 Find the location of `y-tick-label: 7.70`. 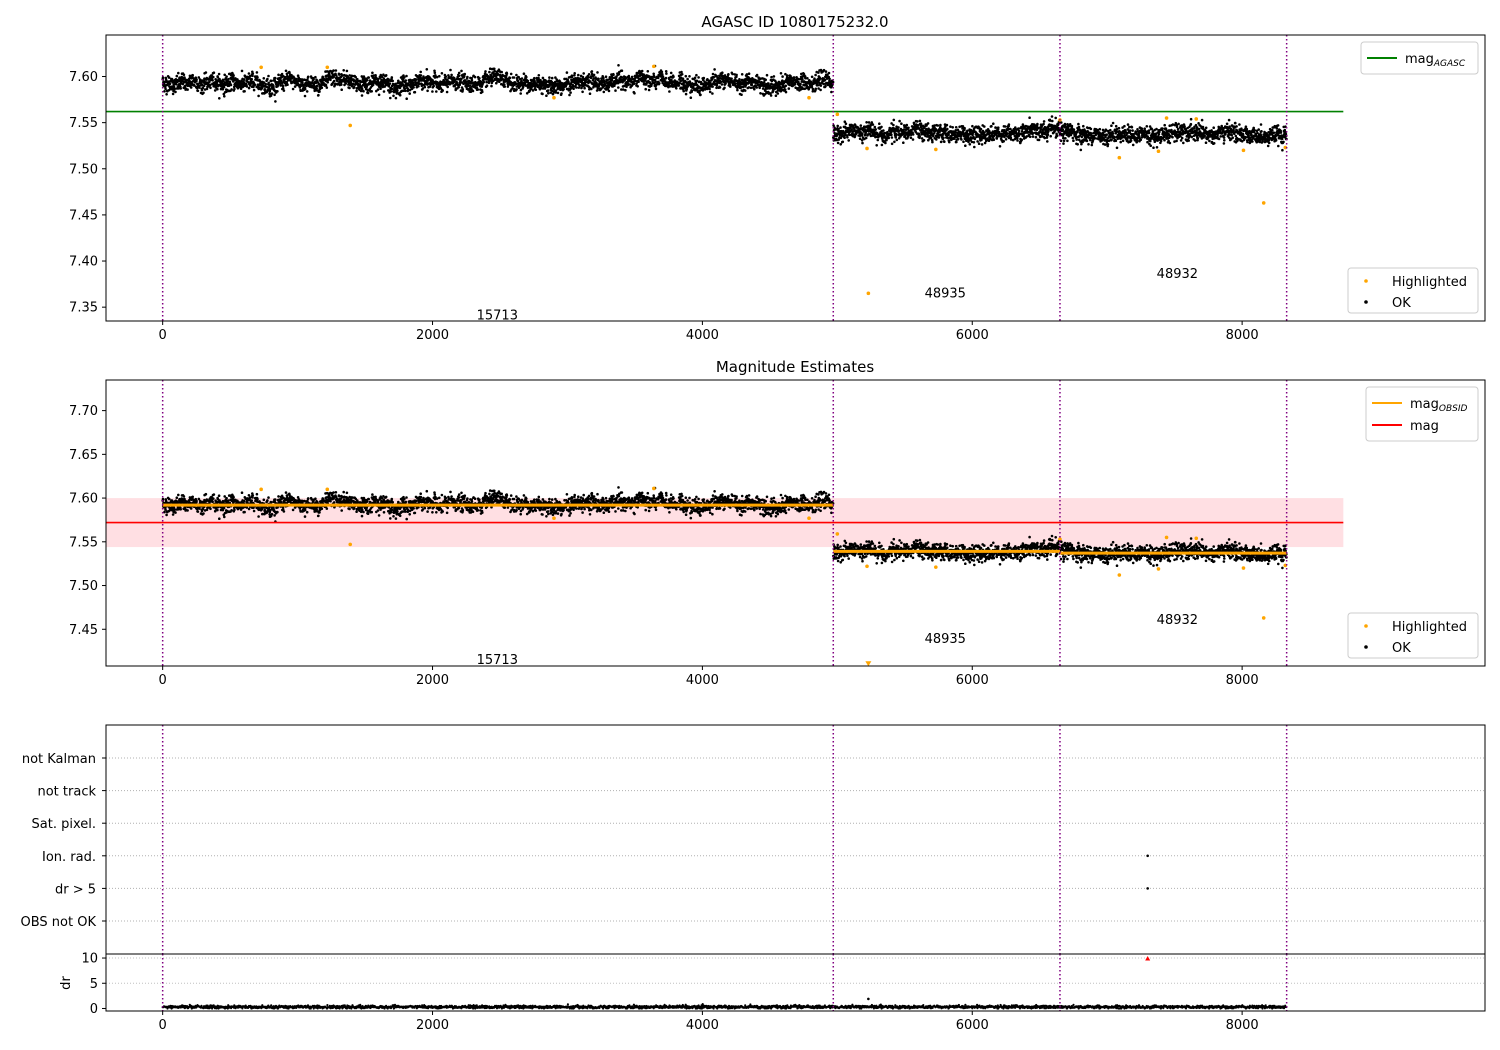

y-tick-label: 7.70 is located at coordinates (83, 411).